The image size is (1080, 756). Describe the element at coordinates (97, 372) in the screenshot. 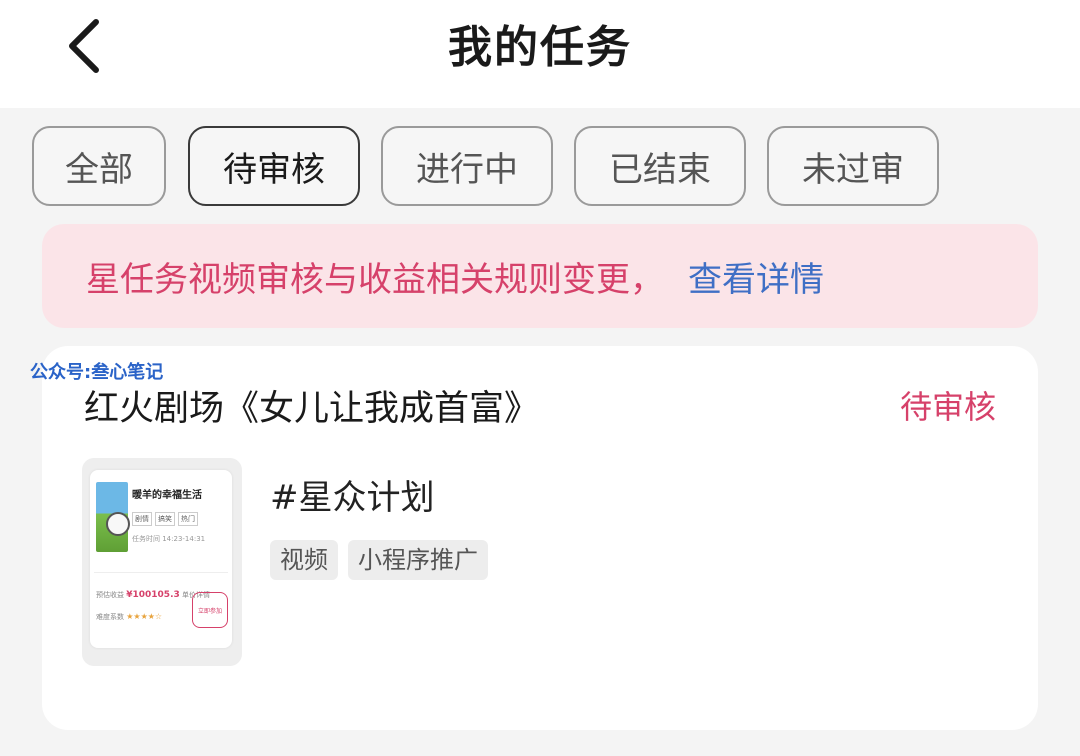

I see `watermark: 公众号:叁心笔记` at that location.